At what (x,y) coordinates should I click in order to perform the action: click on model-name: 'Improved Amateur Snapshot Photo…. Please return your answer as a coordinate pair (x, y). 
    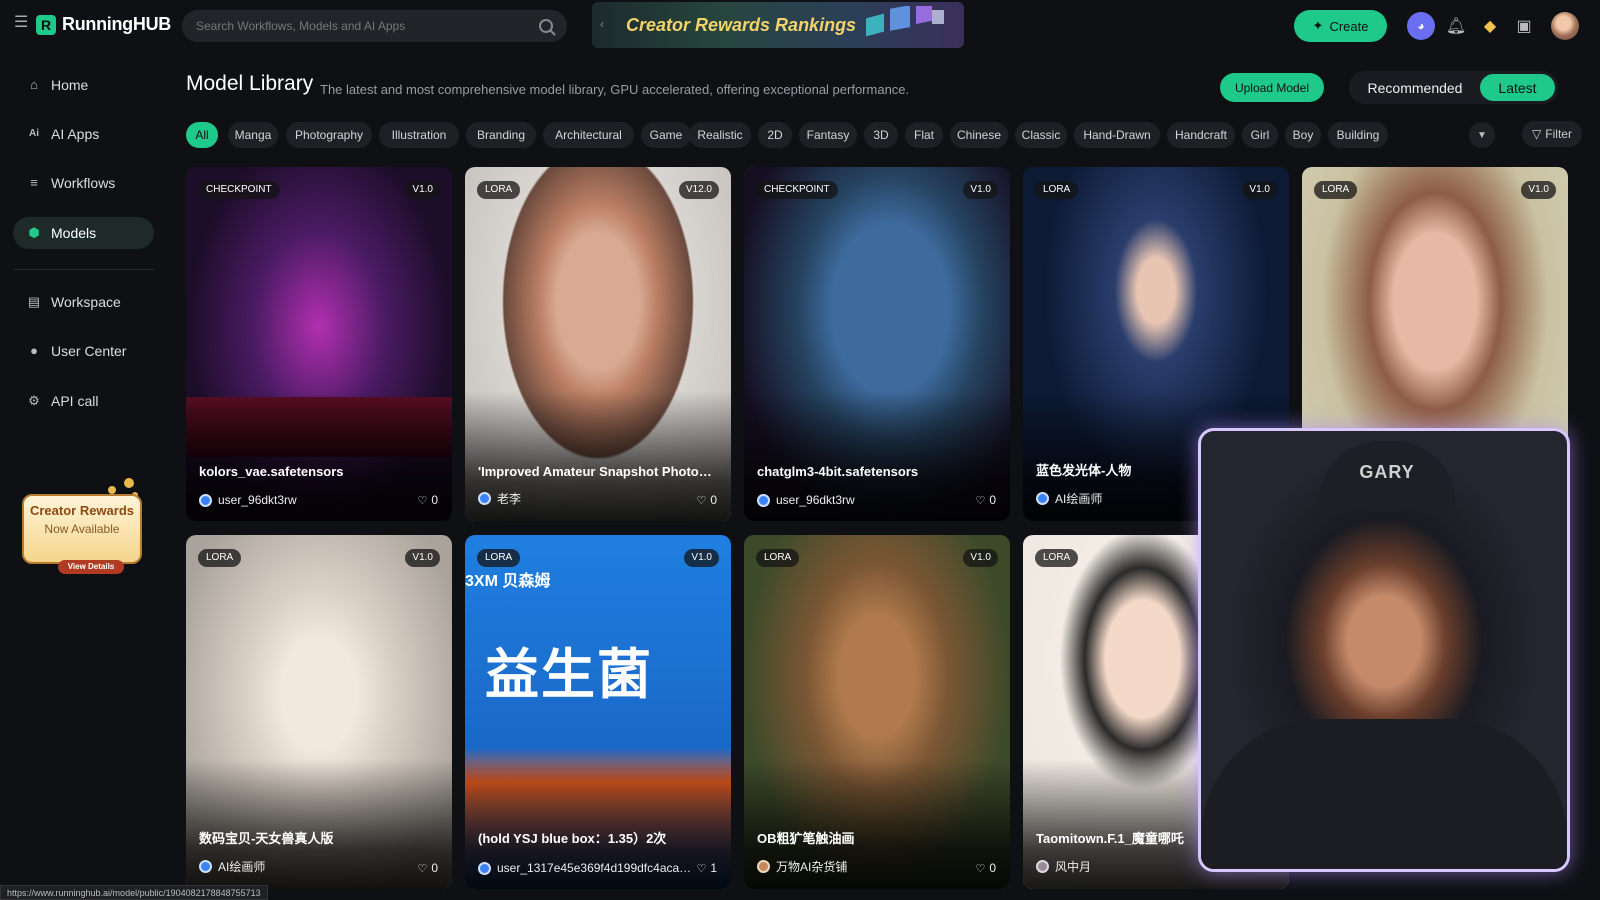
    Looking at the image, I should click on (595, 471).